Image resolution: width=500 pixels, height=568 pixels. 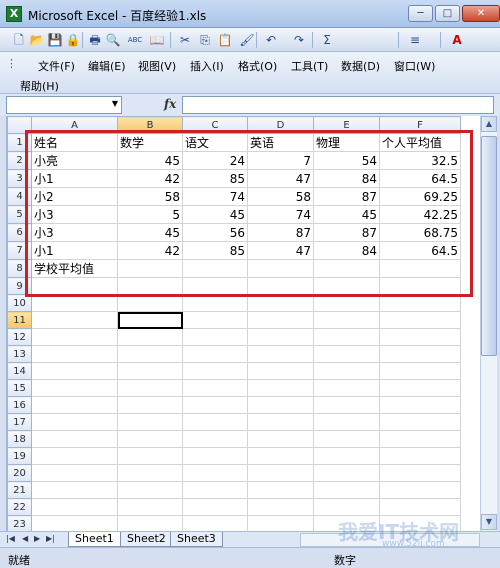 What do you see at coordinates (19, 422) in the screenshot?
I see `row-header: 17` at bounding box center [19, 422].